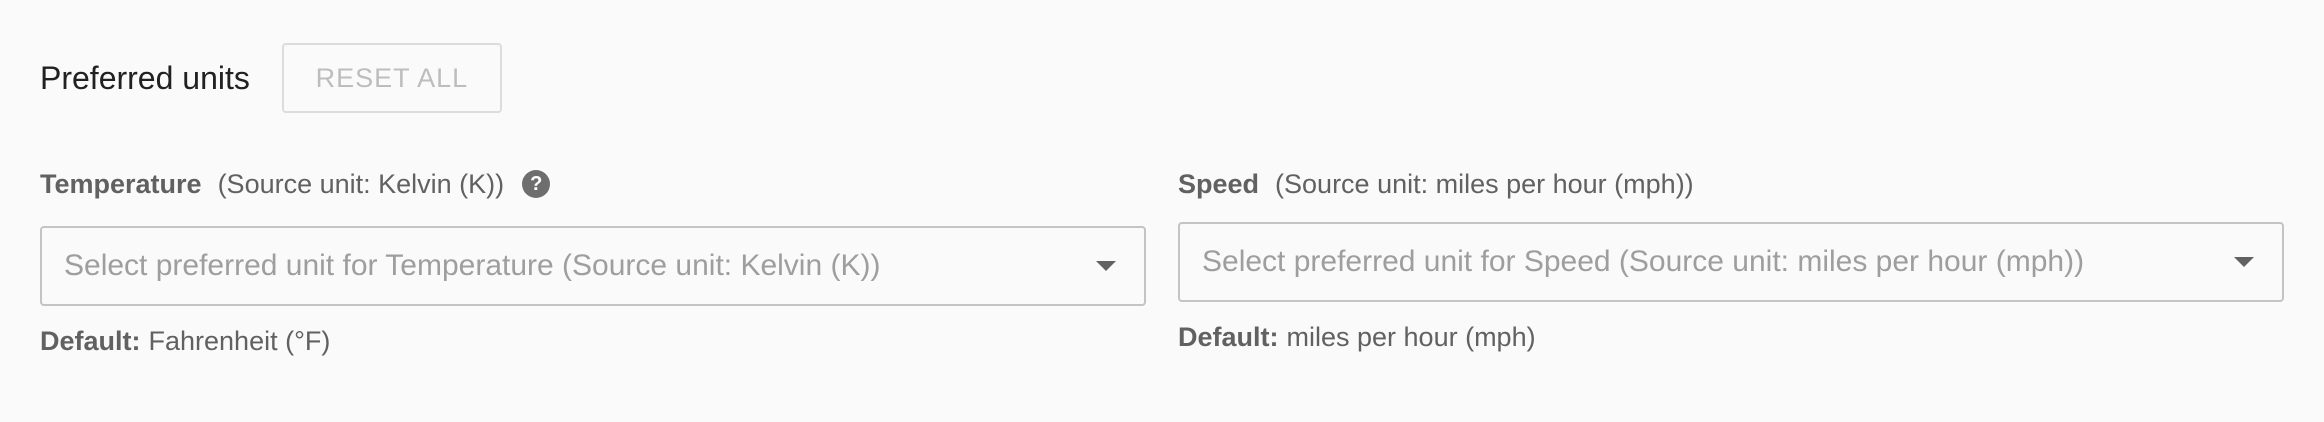 This screenshot has height=422, width=2324. I want to click on default-value: Fahrenheit (°F), so click(239, 341).